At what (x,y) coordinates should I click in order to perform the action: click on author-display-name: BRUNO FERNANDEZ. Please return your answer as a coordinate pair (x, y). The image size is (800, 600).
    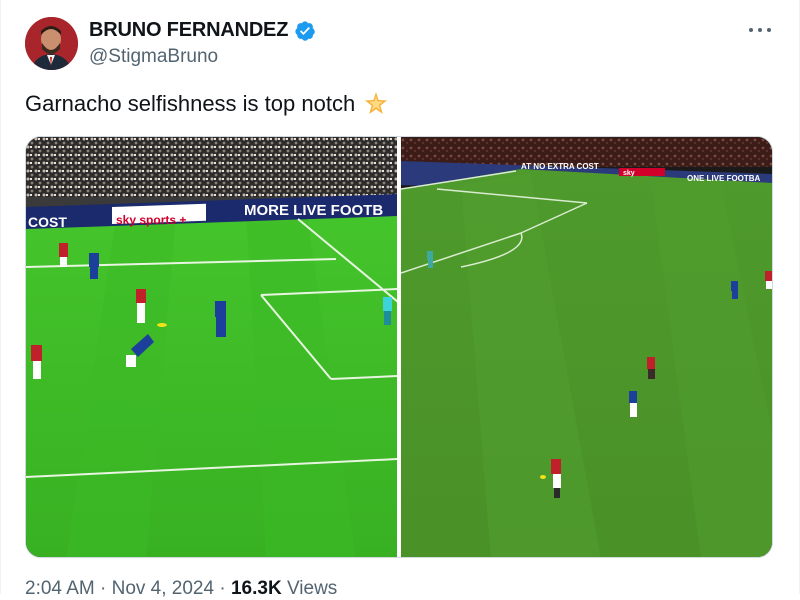
    Looking at the image, I should click on (188, 30).